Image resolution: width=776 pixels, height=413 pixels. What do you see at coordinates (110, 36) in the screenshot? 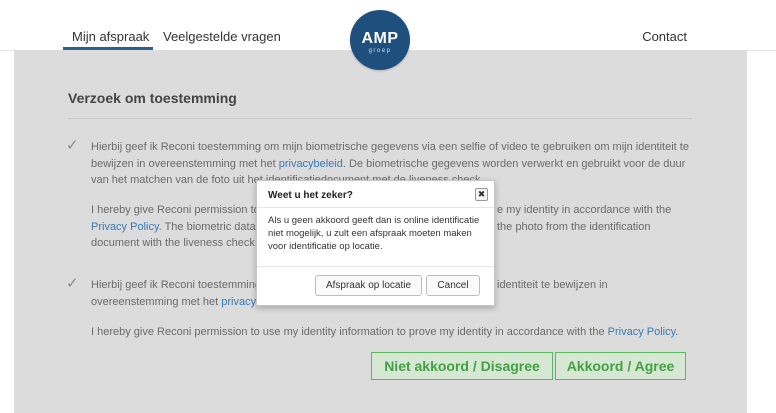
I see `nav-my-appointment: Mijn afspraak` at bounding box center [110, 36].